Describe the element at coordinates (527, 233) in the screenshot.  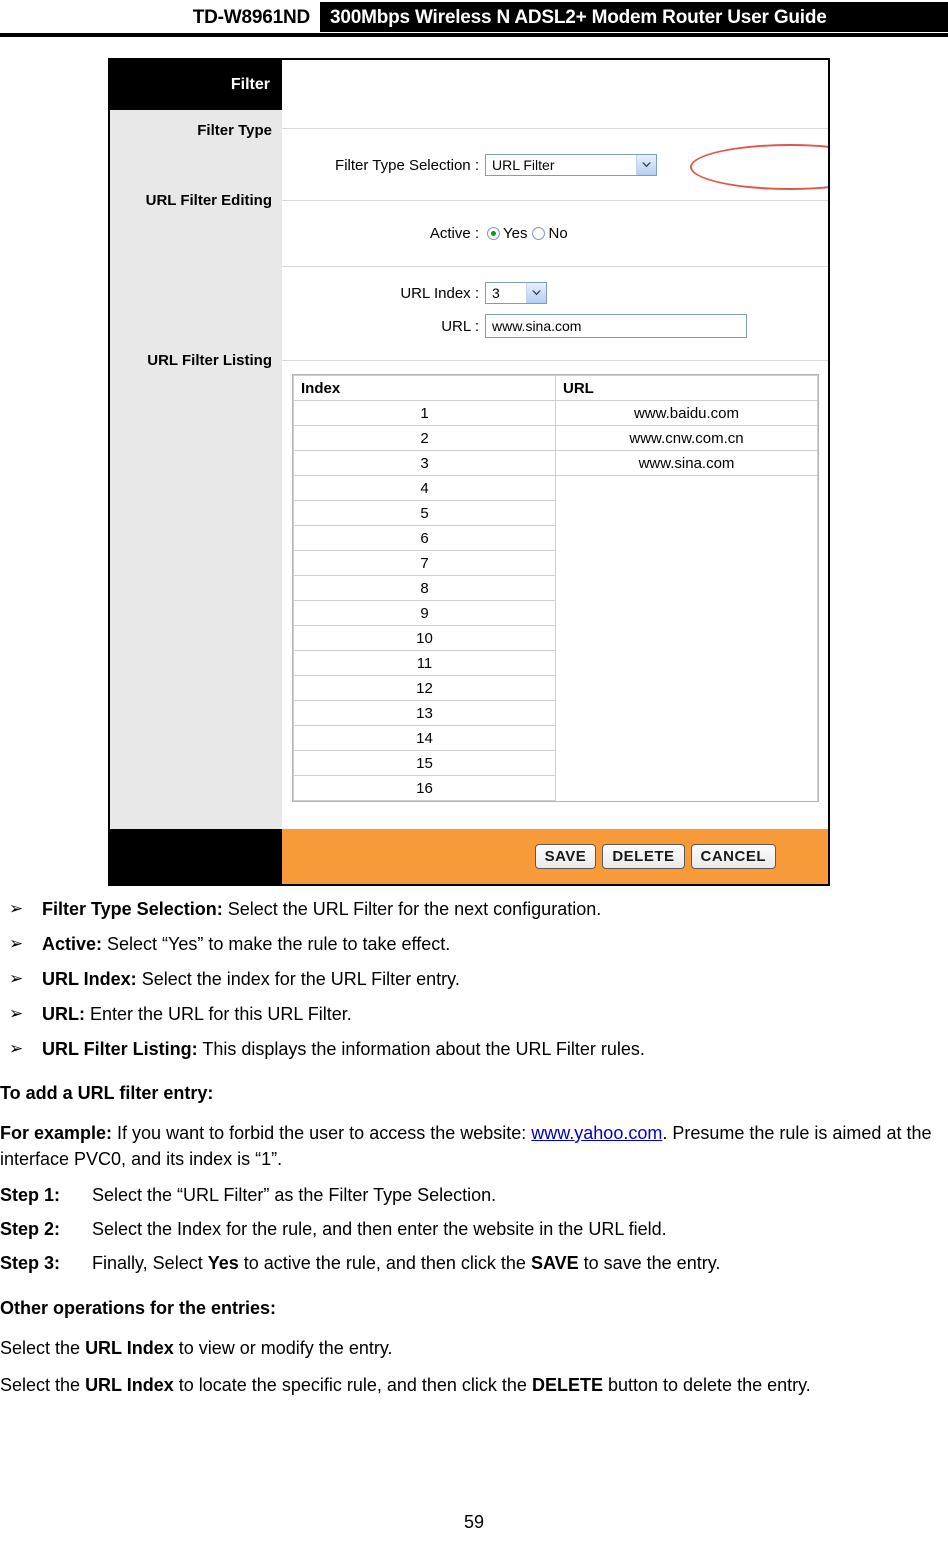
I see `active-radio-group: Yes No` at that location.